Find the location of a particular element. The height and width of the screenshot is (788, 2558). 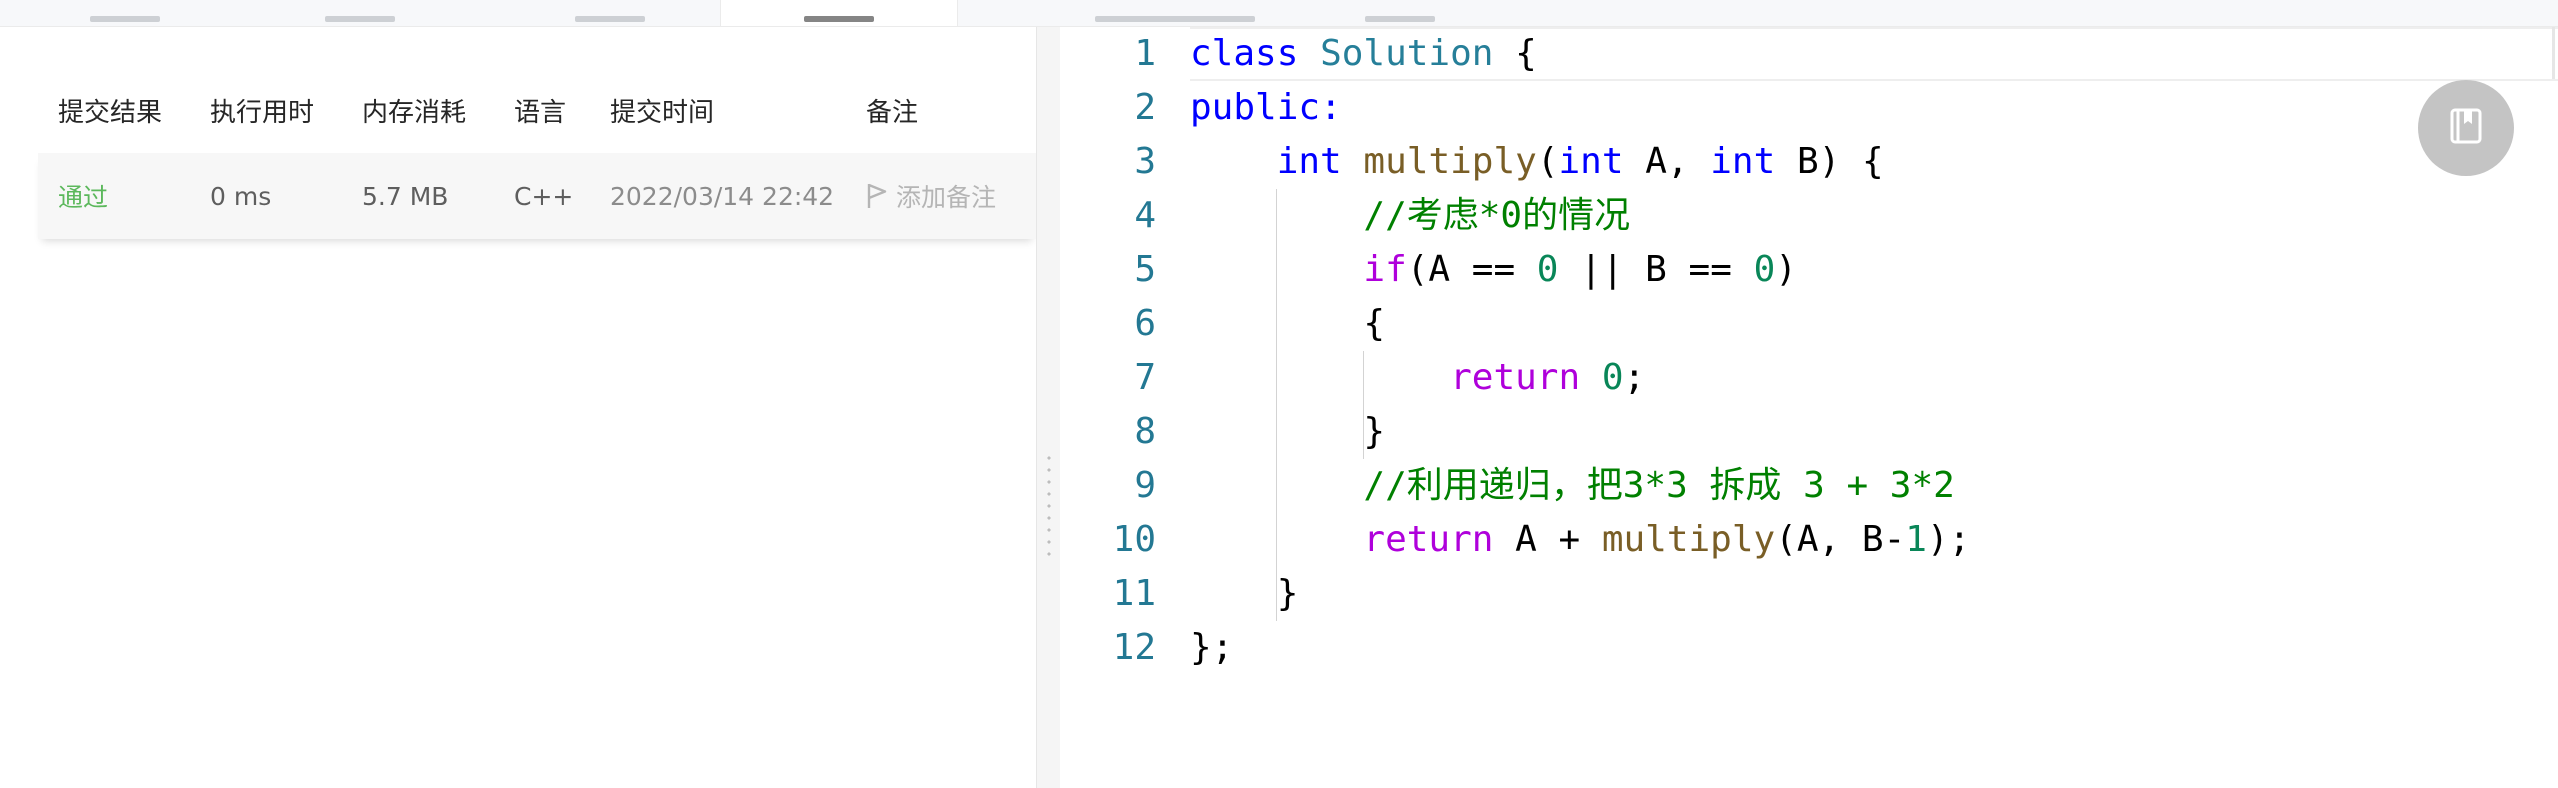

line-number: 4 is located at coordinates (1145, 215).